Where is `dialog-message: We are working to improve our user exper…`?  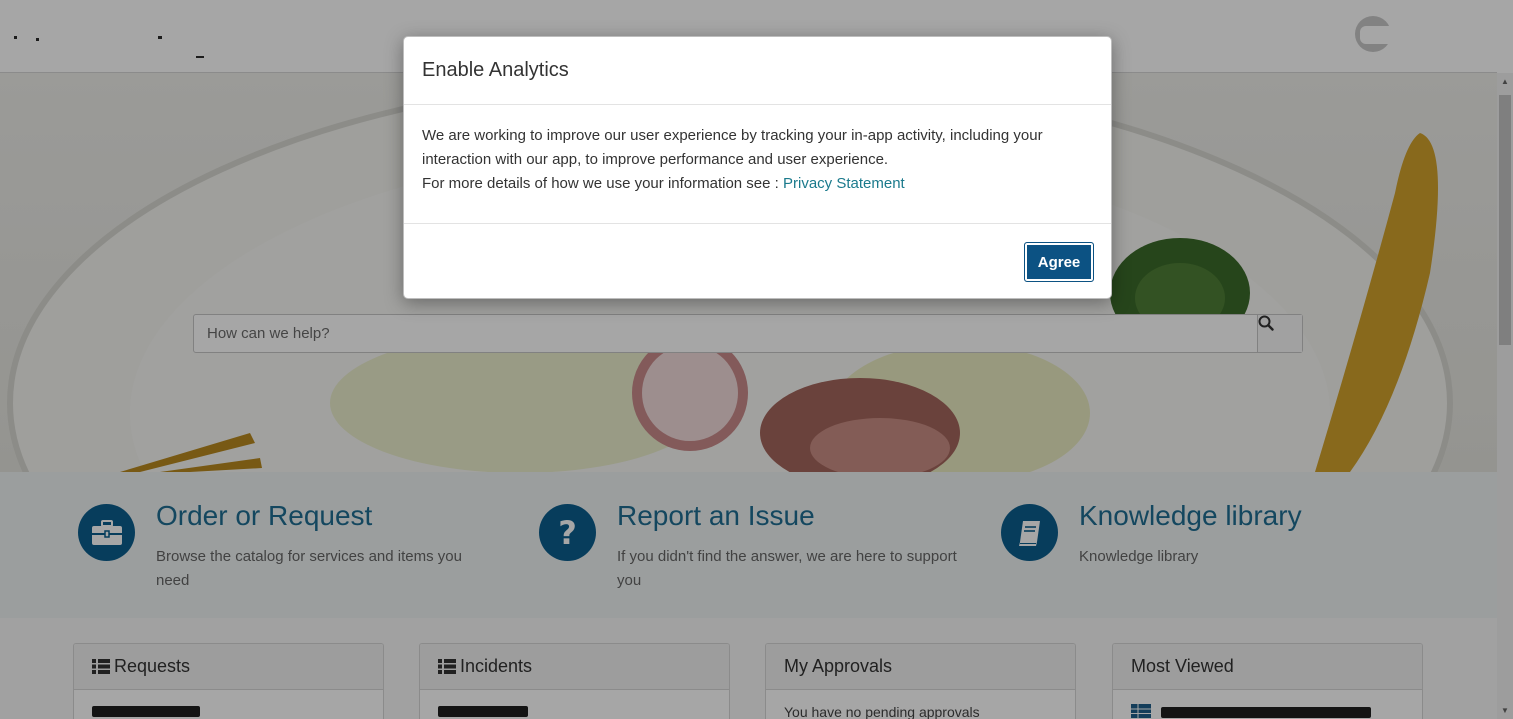
dialog-message: We are working to improve our user exper… is located at coordinates (732, 147).